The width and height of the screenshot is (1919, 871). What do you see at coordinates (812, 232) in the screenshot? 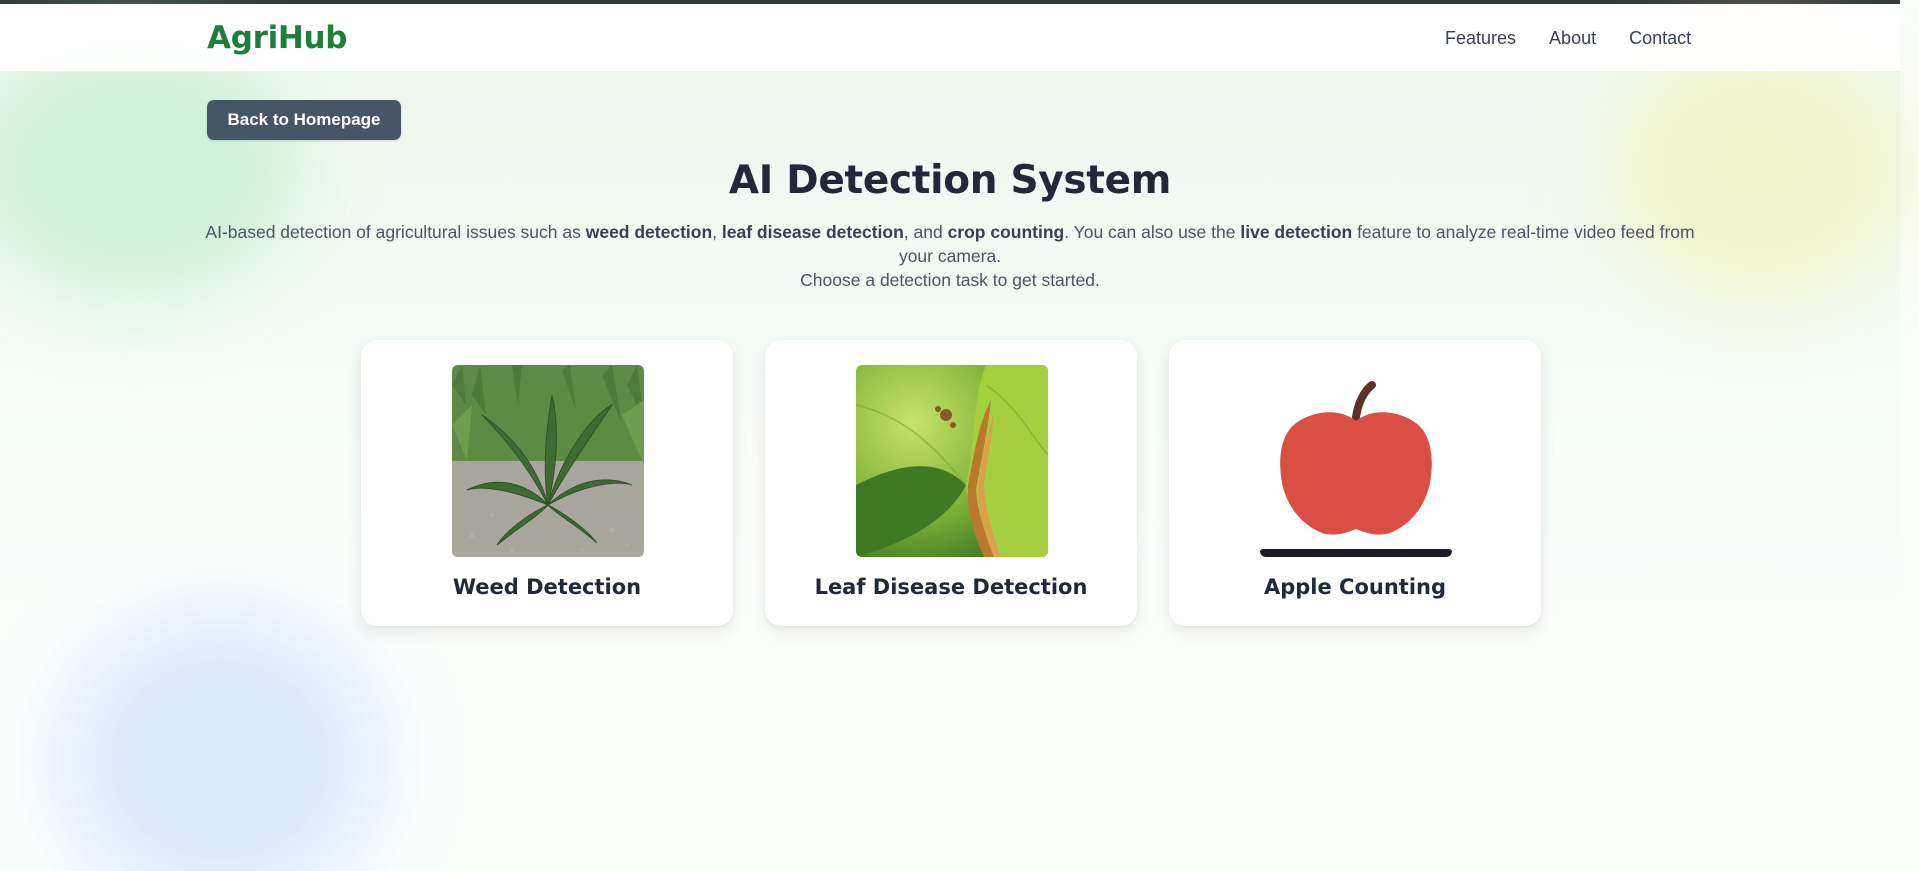
I see `term-leaf-disease-detection: leaf disease detection` at bounding box center [812, 232].